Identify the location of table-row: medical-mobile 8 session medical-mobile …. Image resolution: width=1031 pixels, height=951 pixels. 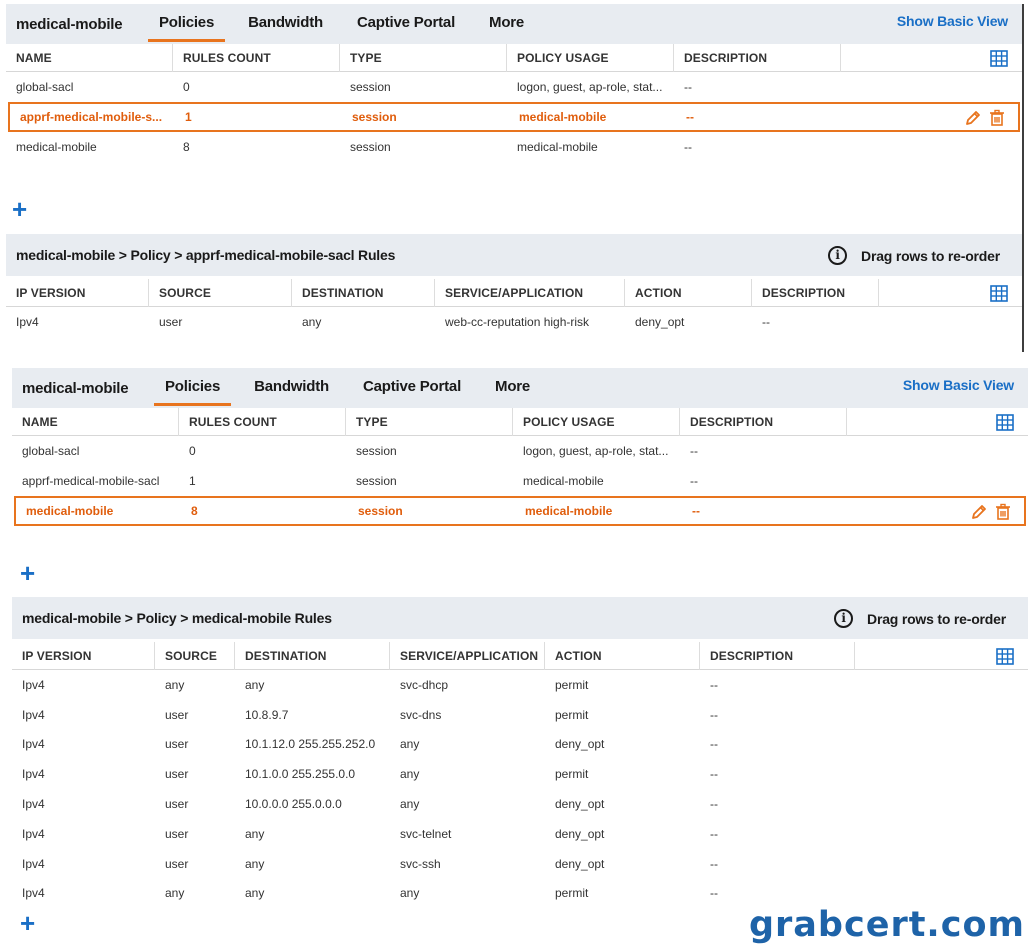
(514, 147).